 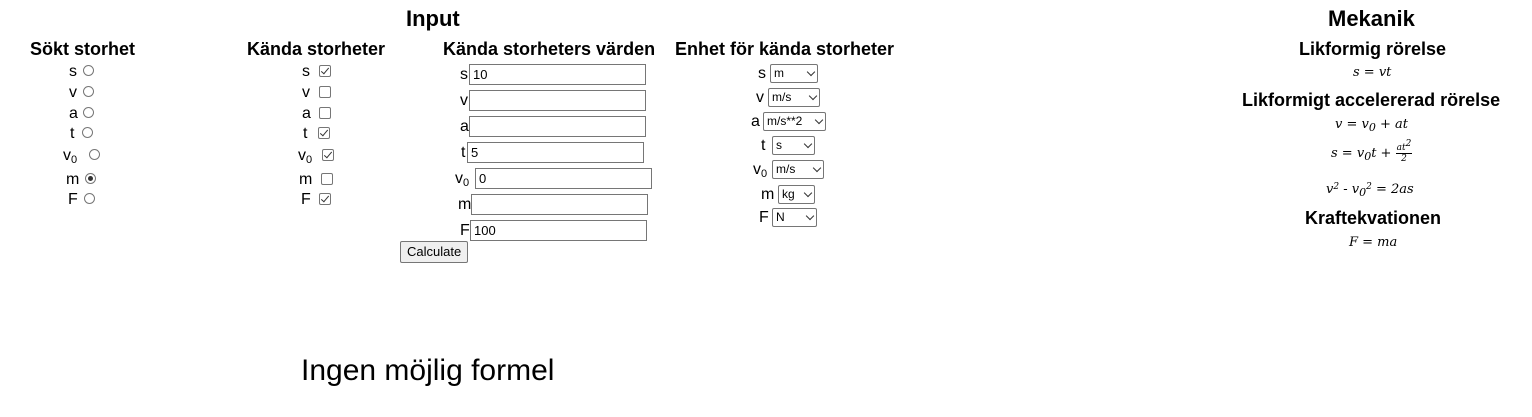 What do you see at coordinates (755, 121) in the screenshot?
I see `unit-label-a: a` at bounding box center [755, 121].